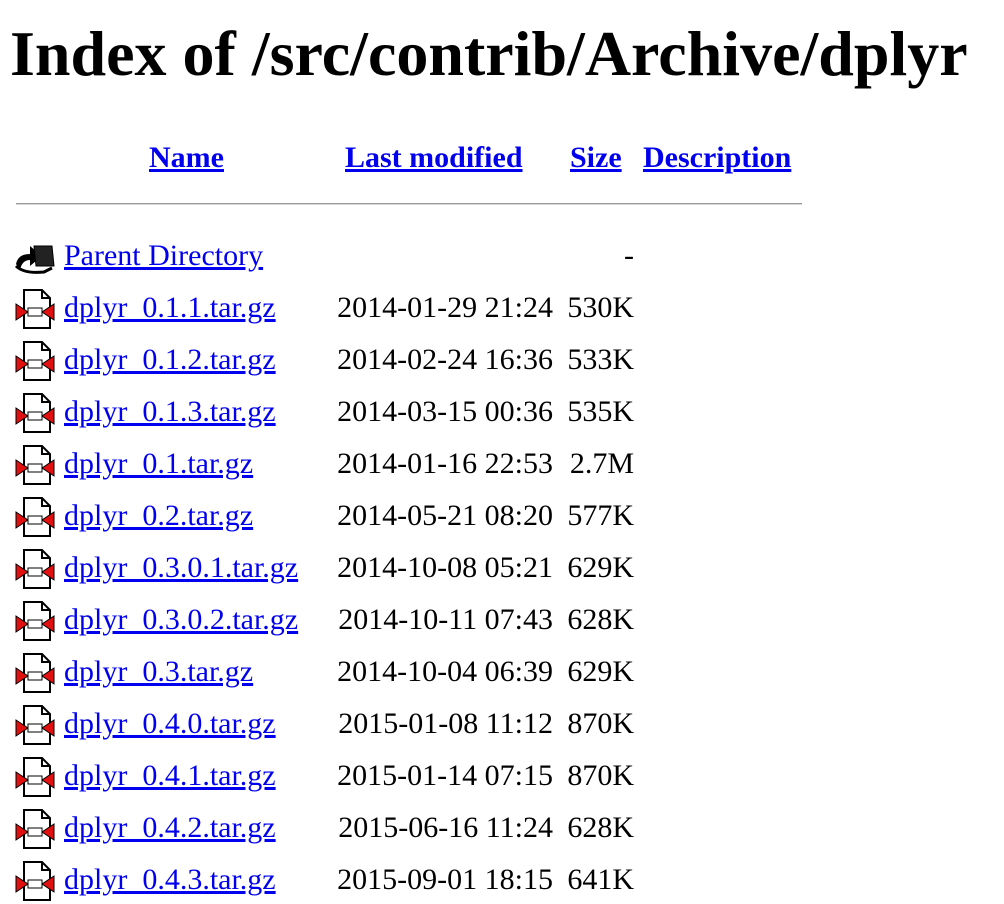 The image size is (1004, 904). Describe the element at coordinates (170, 308) in the screenshot. I see `file-link: dplyr_0.1.1.tar.gz` at that location.